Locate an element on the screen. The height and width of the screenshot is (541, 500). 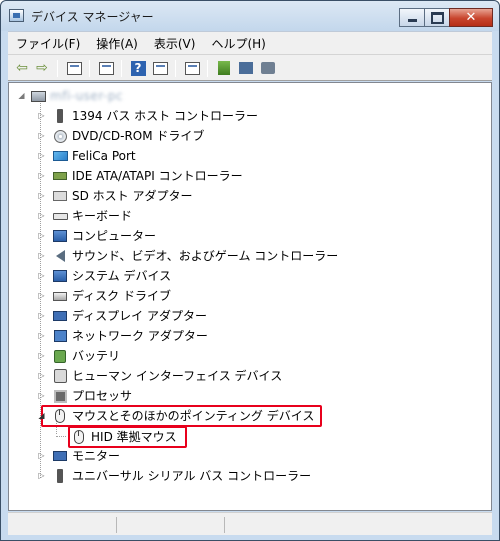
uninstall-button is located at coordinates (246, 68).